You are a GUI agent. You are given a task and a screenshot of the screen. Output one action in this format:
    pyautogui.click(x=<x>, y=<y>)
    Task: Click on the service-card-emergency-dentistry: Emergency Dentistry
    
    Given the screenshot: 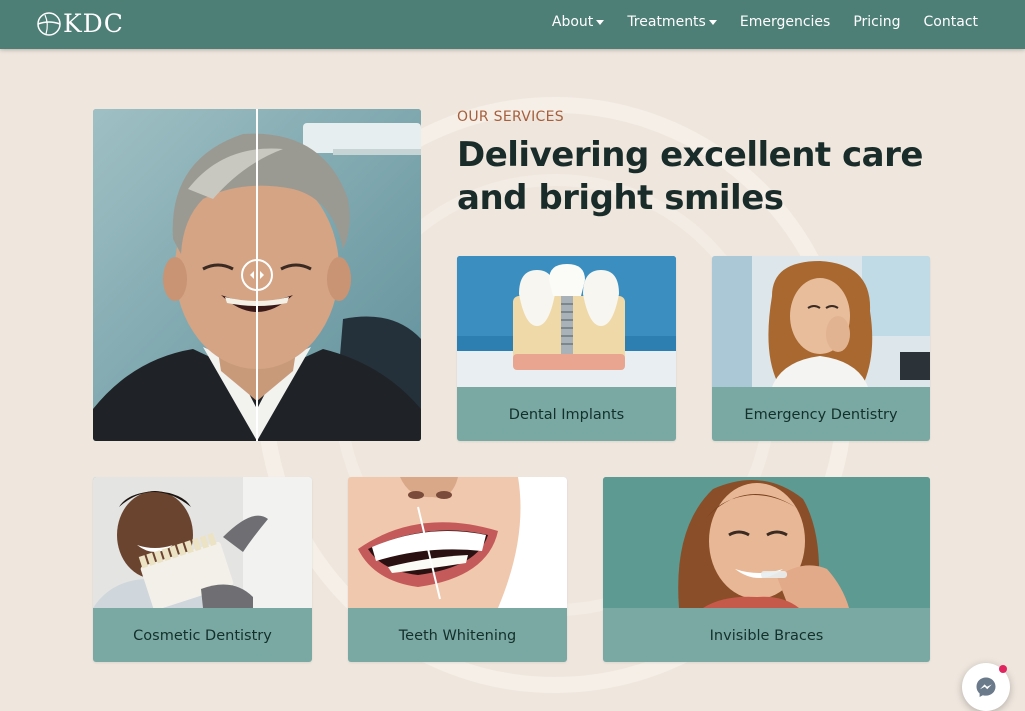 What is the action you would take?
    pyautogui.click(x=821, y=348)
    